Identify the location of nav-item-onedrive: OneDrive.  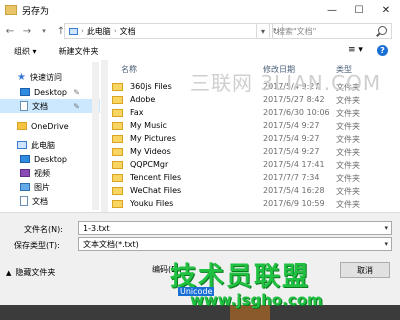
(50, 126).